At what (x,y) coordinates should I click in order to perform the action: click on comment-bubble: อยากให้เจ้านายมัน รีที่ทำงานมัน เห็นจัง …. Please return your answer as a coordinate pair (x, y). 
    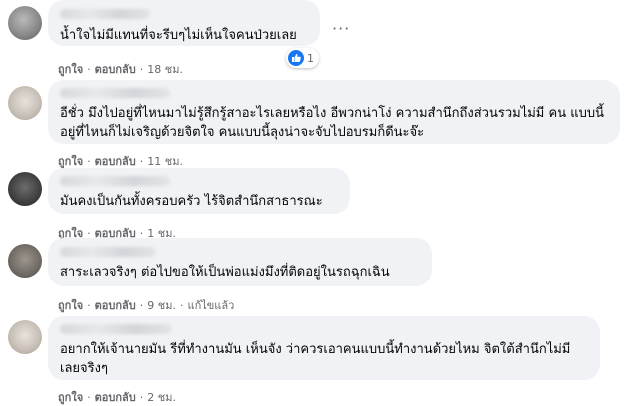
    Looking at the image, I should click on (324, 348).